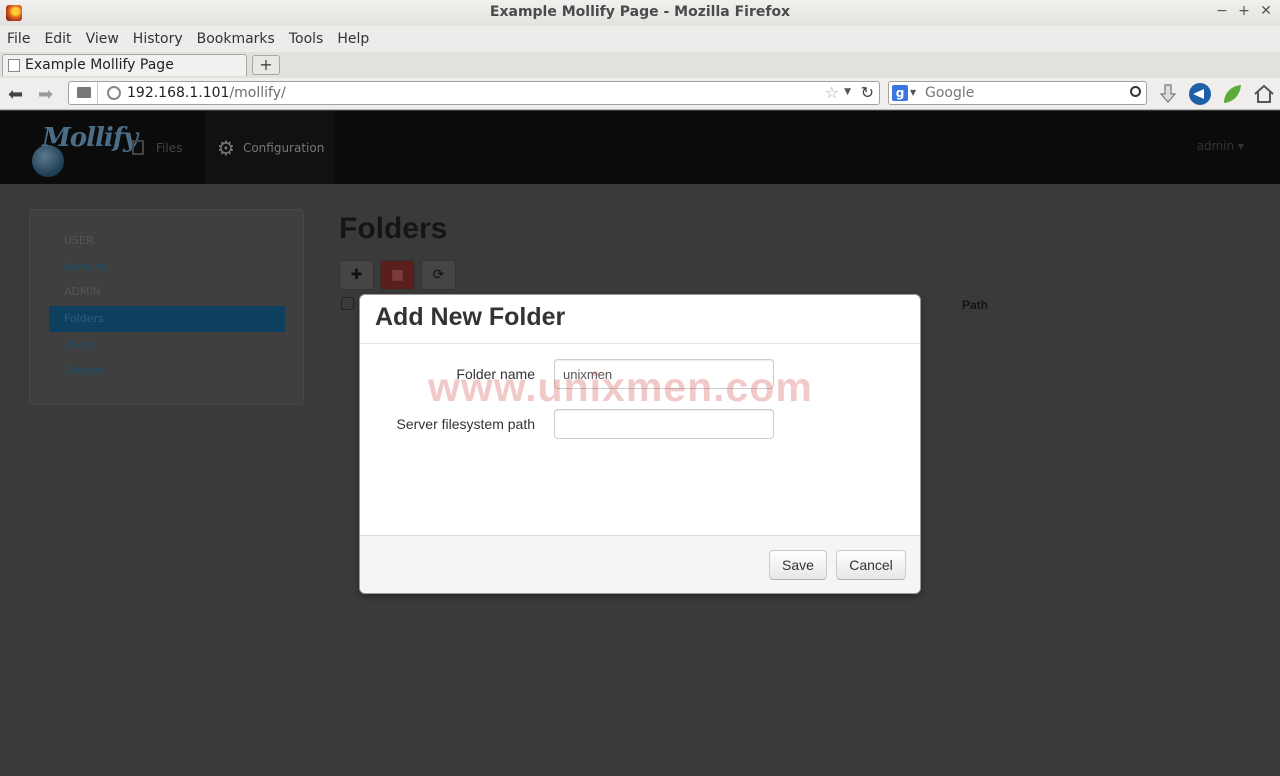 Image resolution: width=1280 pixels, height=776 pixels. What do you see at coordinates (14, 65) in the screenshot?
I see `page-favicon-icon` at bounding box center [14, 65].